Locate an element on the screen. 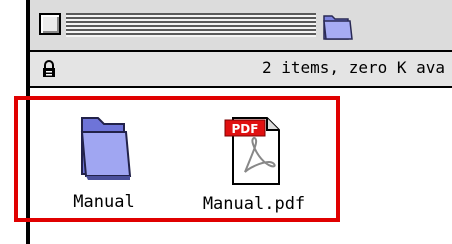 The height and width of the screenshot is (244, 452). info-bar: 2 items, zero K ava is located at coordinates (241, 70).